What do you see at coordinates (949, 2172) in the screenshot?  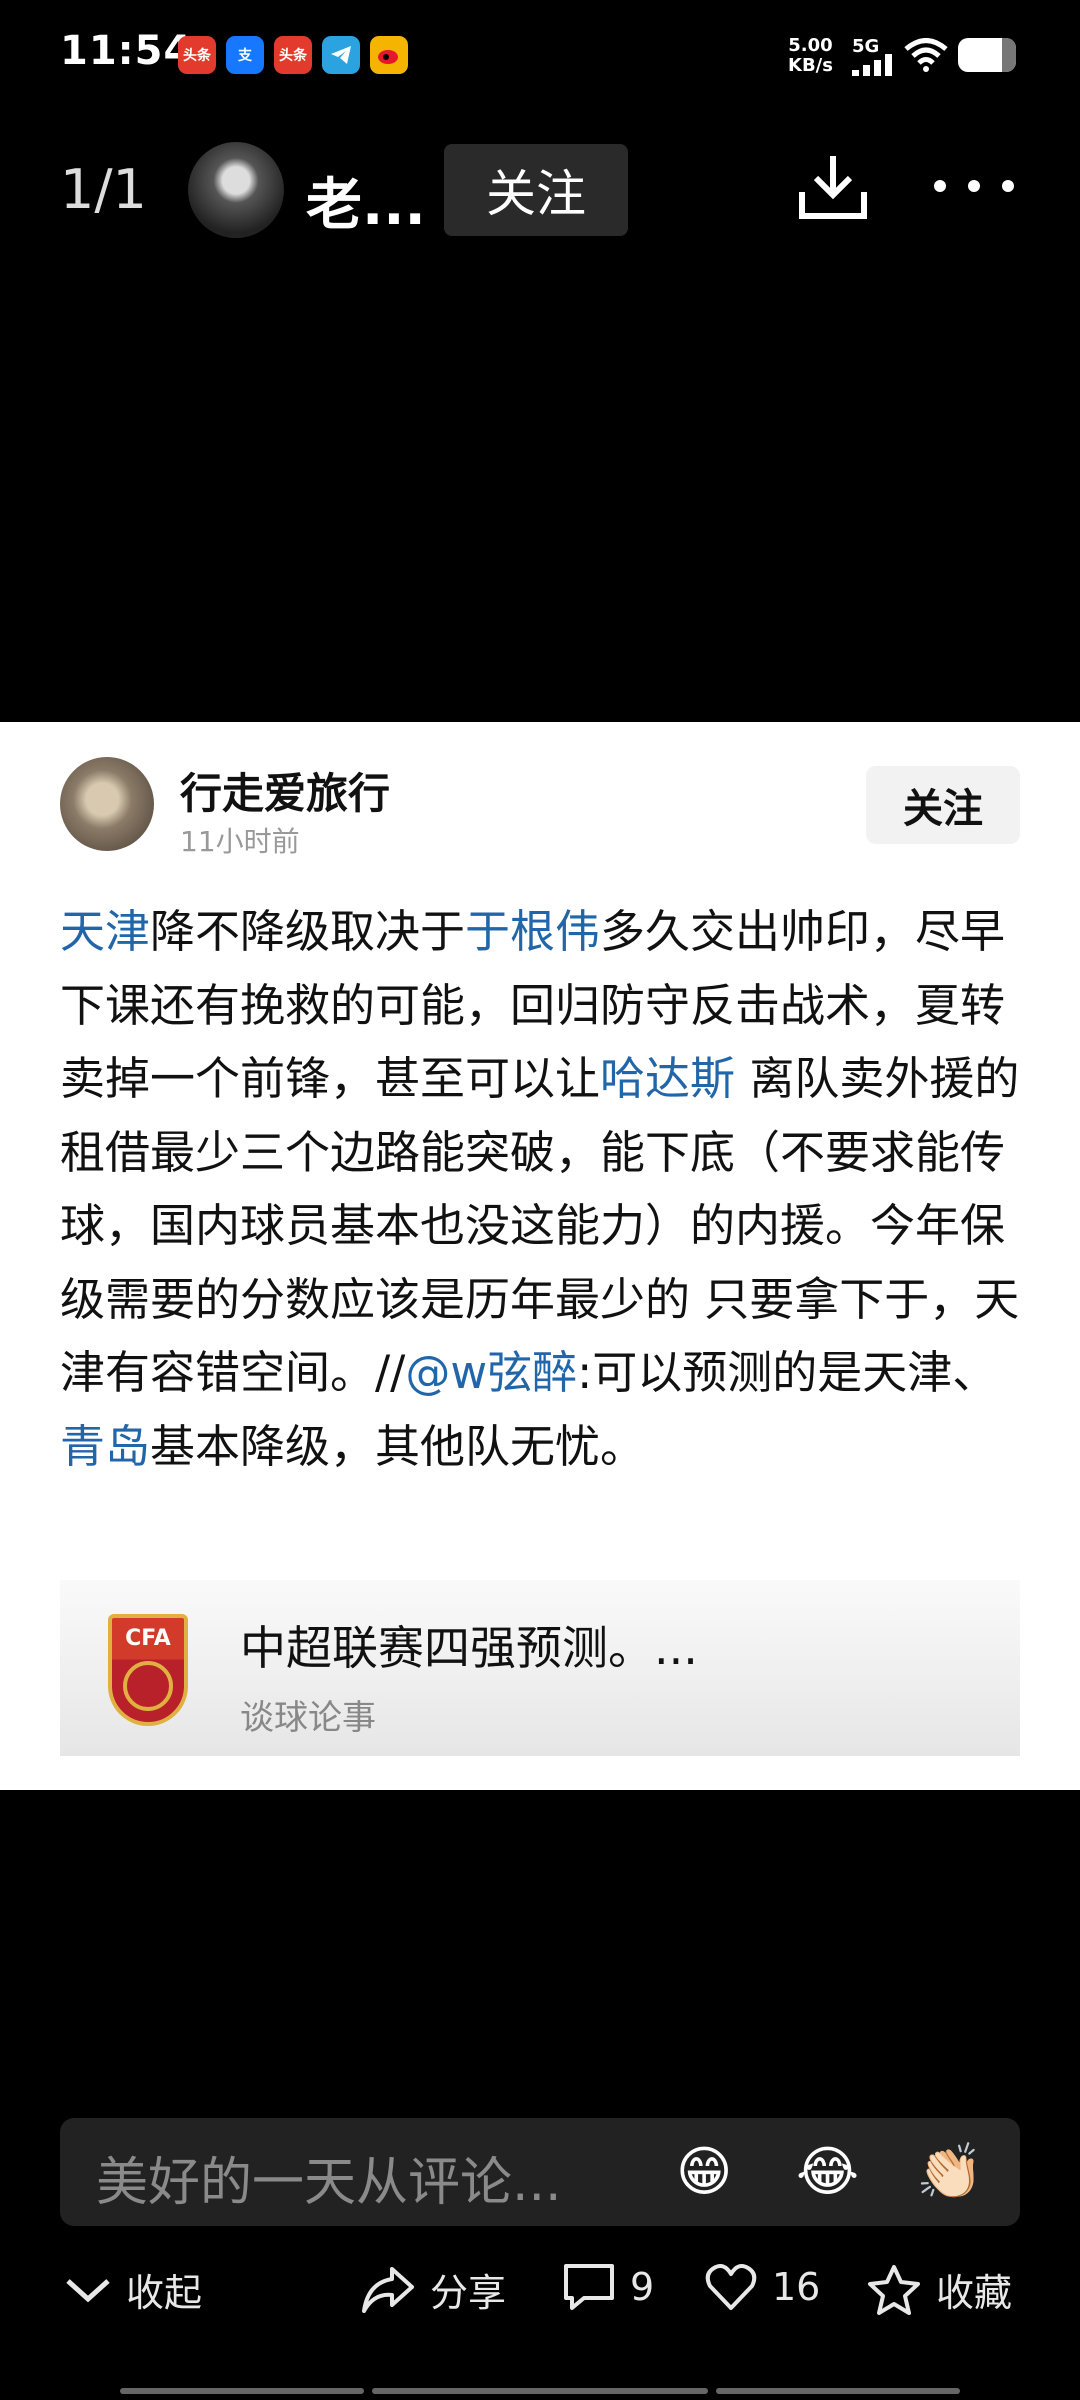 I see `clap-emoji-button: 👏🏻` at bounding box center [949, 2172].